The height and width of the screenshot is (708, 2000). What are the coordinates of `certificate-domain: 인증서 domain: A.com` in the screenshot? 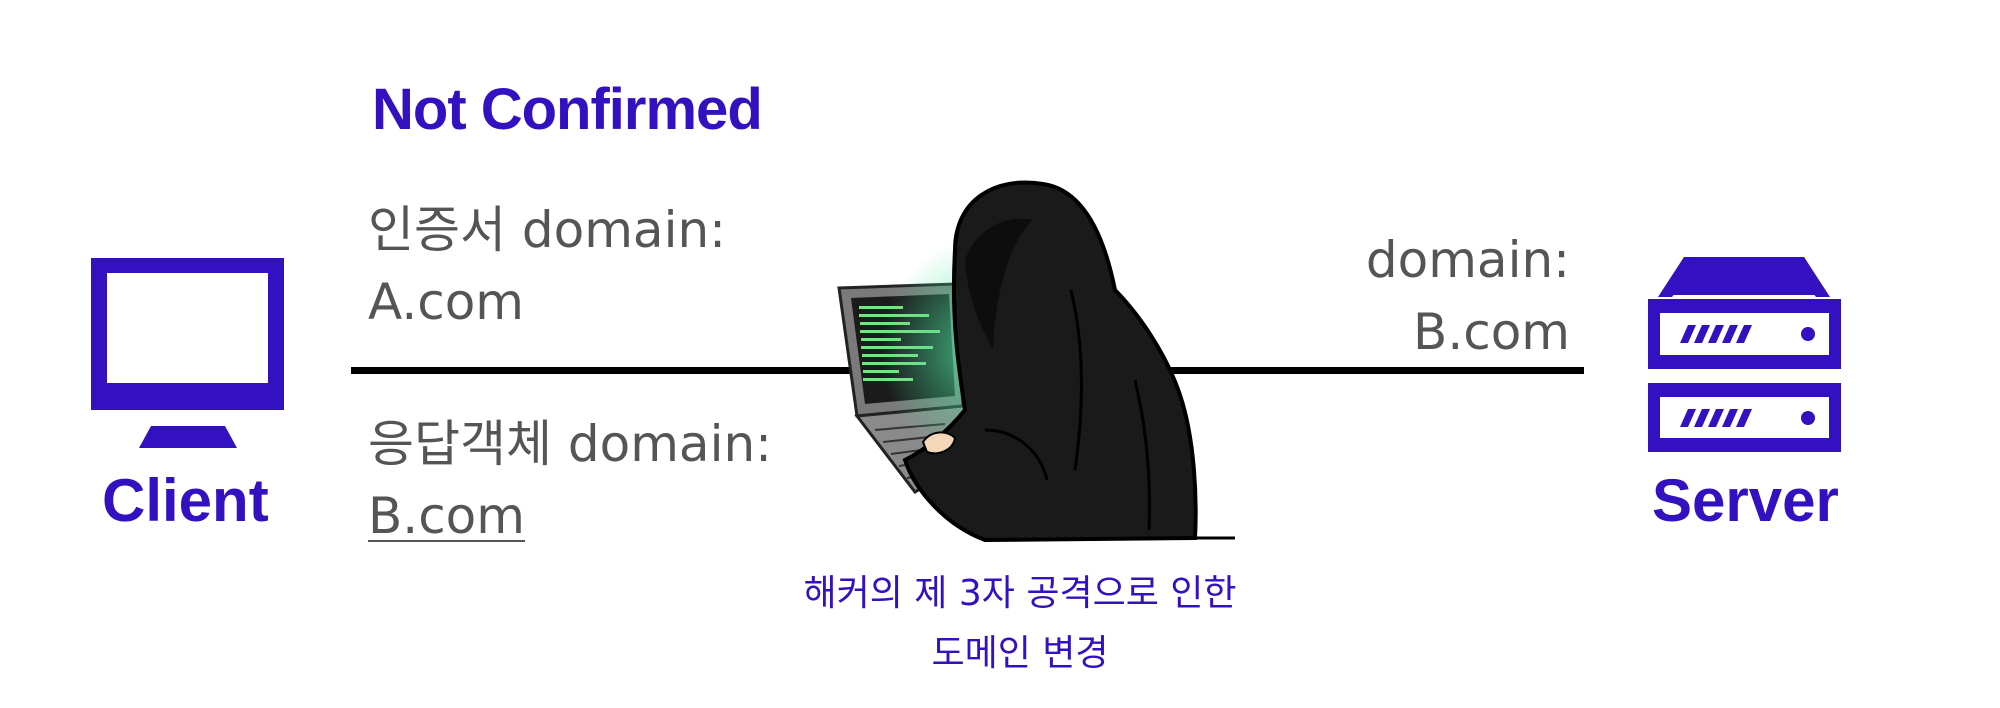 It's located at (547, 266).